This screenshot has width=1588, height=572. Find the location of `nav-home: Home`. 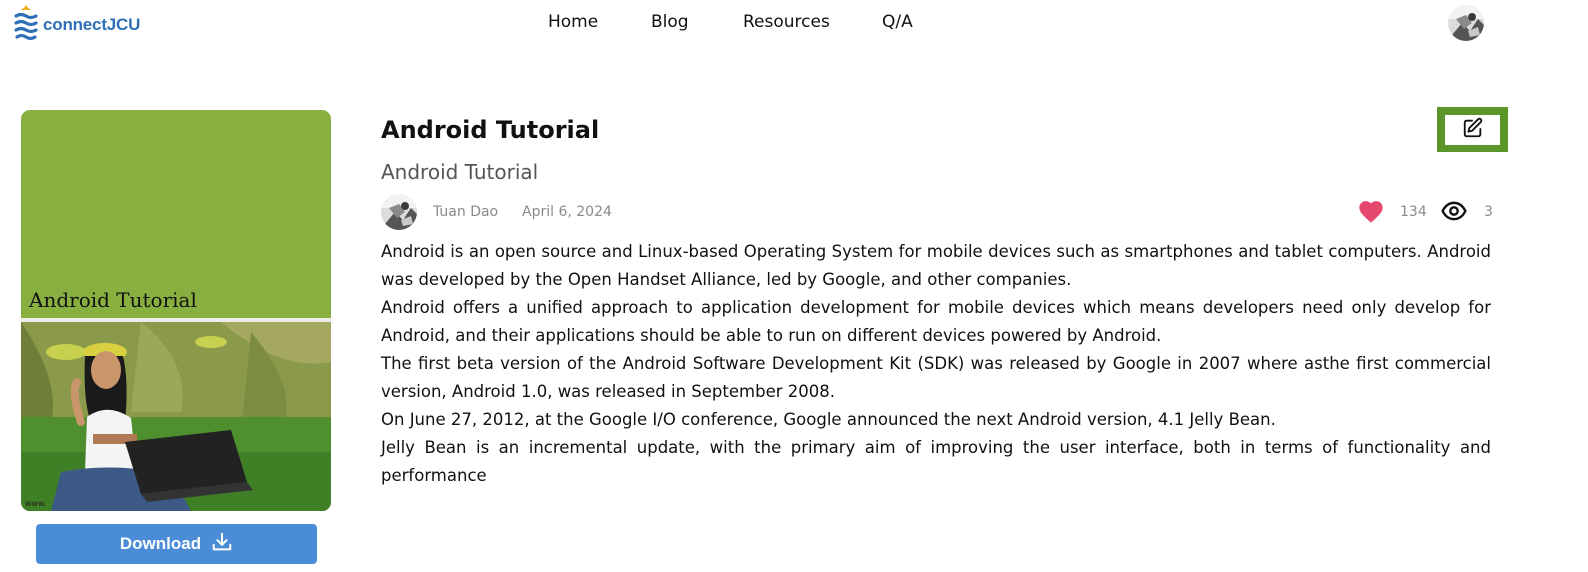

nav-home: Home is located at coordinates (573, 22).